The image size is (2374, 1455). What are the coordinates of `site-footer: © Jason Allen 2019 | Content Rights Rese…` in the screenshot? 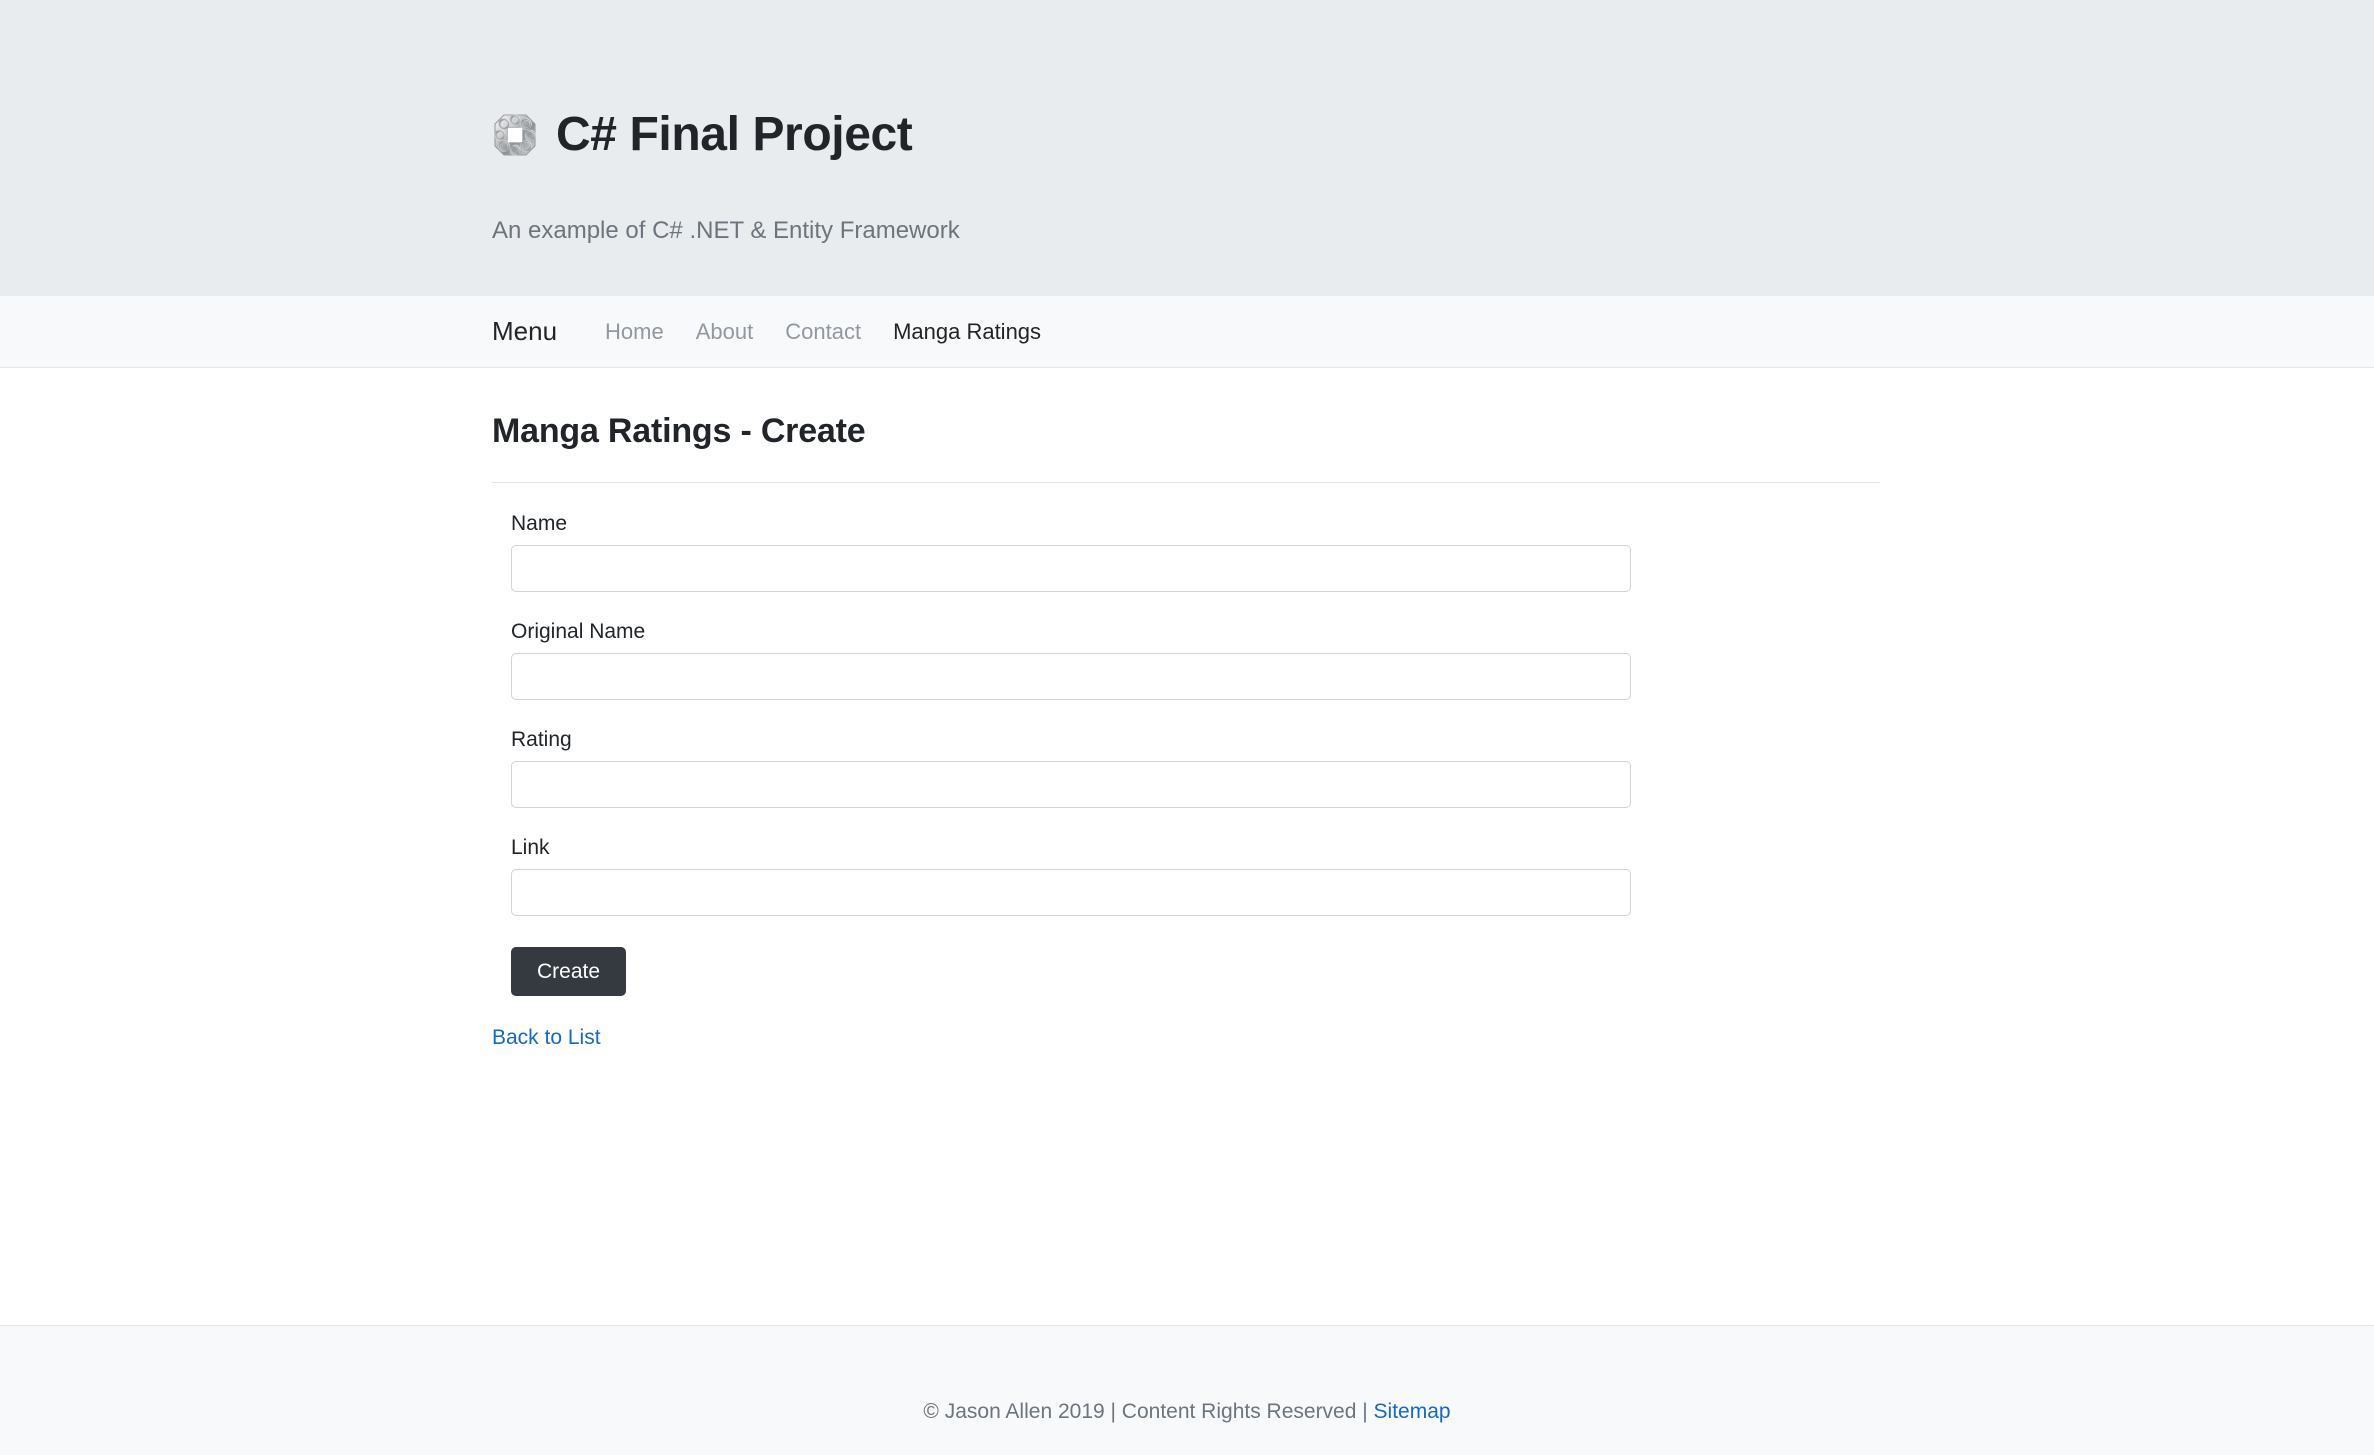 It's located at (1187, 1390).